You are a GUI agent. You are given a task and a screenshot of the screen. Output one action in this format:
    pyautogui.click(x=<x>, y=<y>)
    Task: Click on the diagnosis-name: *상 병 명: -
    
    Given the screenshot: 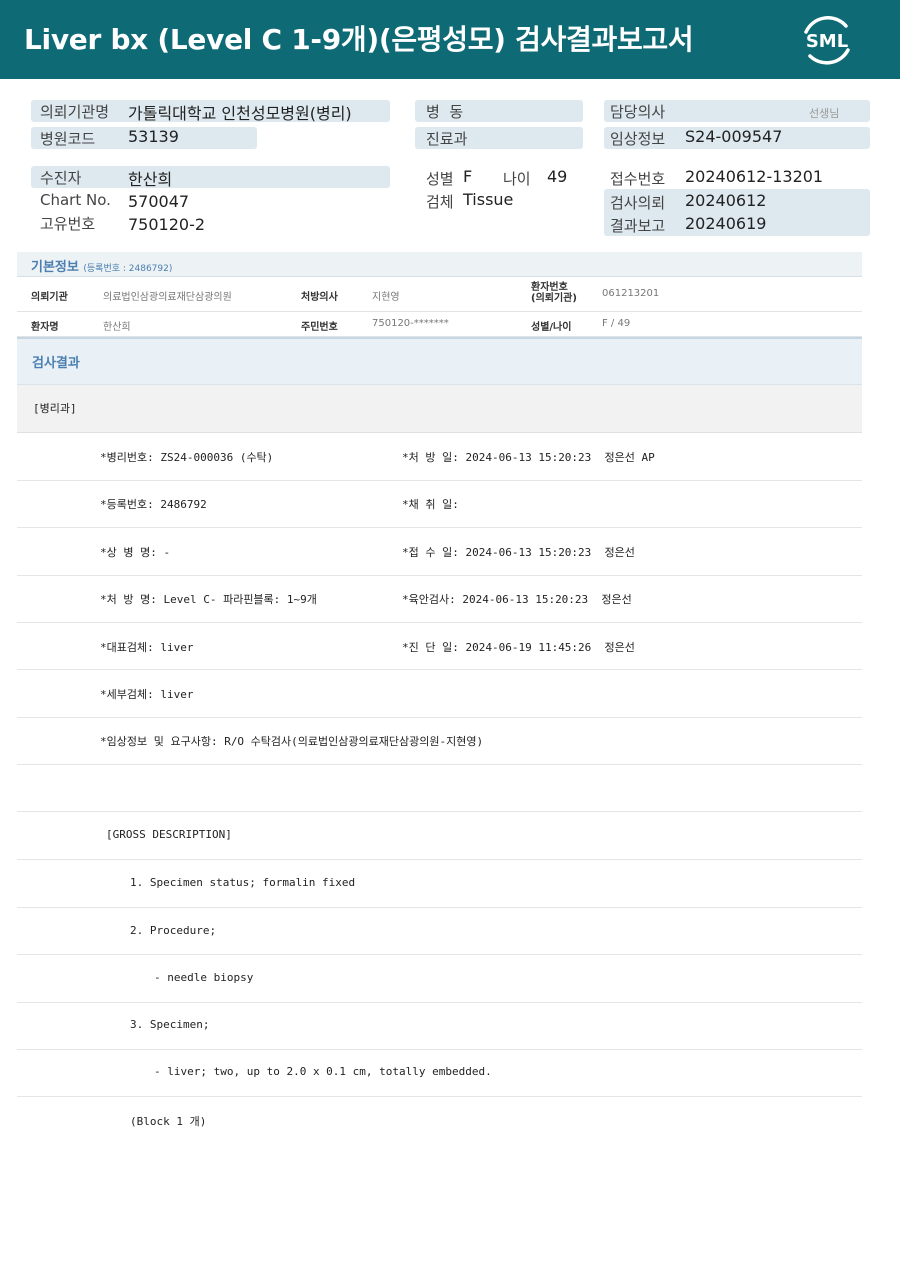 What is the action you would take?
    pyautogui.click(x=135, y=552)
    